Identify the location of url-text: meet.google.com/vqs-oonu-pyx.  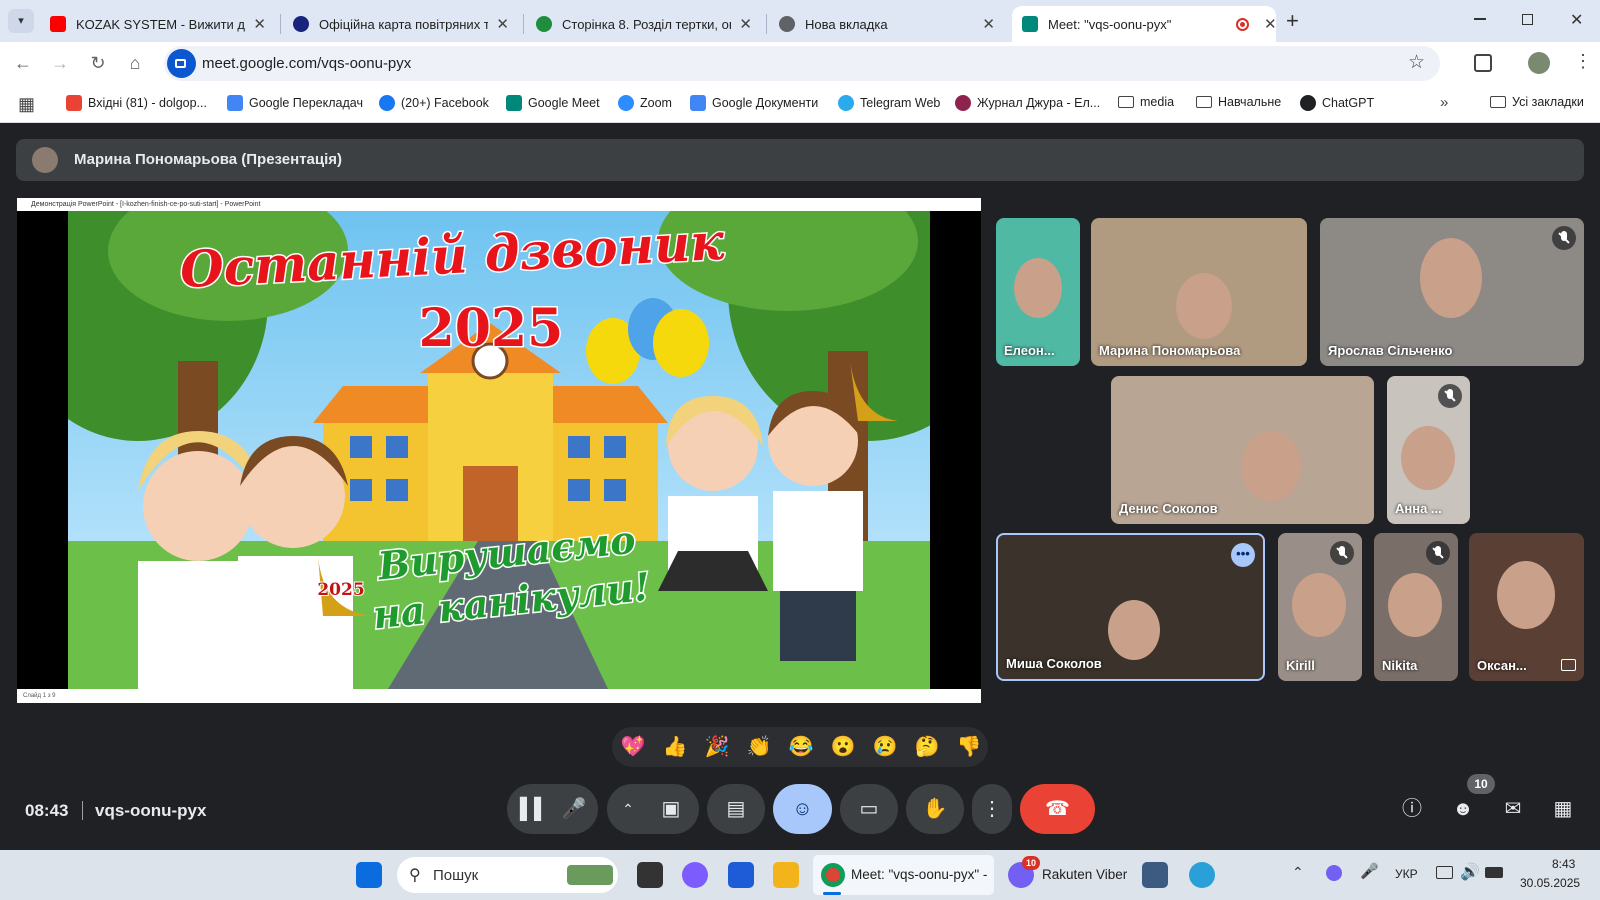
(306, 63).